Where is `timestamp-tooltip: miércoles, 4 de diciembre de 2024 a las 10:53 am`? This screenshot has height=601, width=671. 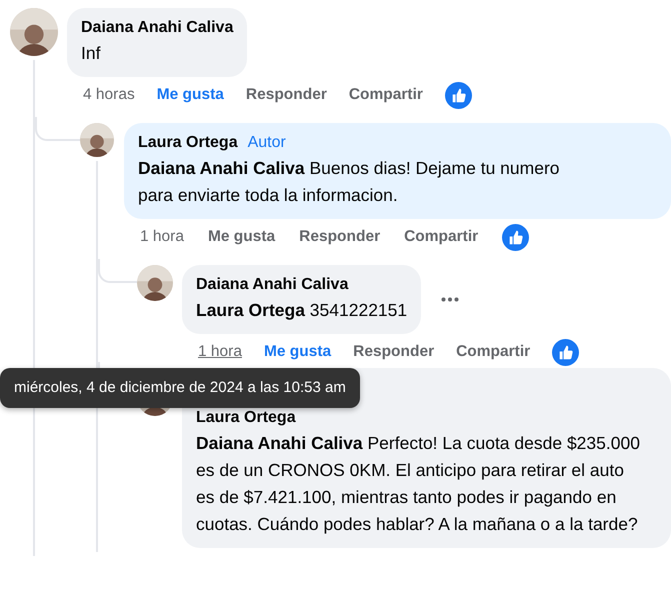 timestamp-tooltip: miércoles, 4 de diciembre de 2024 a las 10:53 am is located at coordinates (180, 388).